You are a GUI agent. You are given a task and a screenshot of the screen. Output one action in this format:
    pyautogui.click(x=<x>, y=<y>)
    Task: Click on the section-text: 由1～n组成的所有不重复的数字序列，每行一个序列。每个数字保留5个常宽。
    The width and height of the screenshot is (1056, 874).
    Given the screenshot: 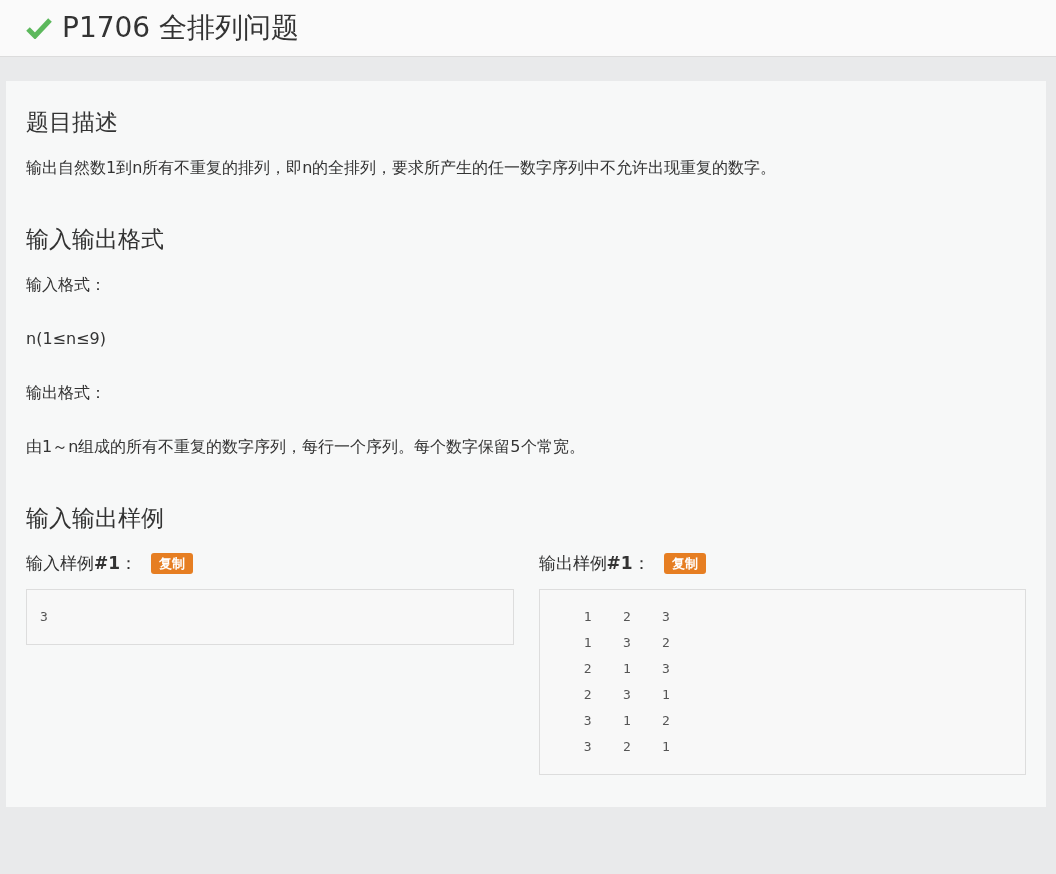 What is the action you would take?
    pyautogui.click(x=306, y=447)
    